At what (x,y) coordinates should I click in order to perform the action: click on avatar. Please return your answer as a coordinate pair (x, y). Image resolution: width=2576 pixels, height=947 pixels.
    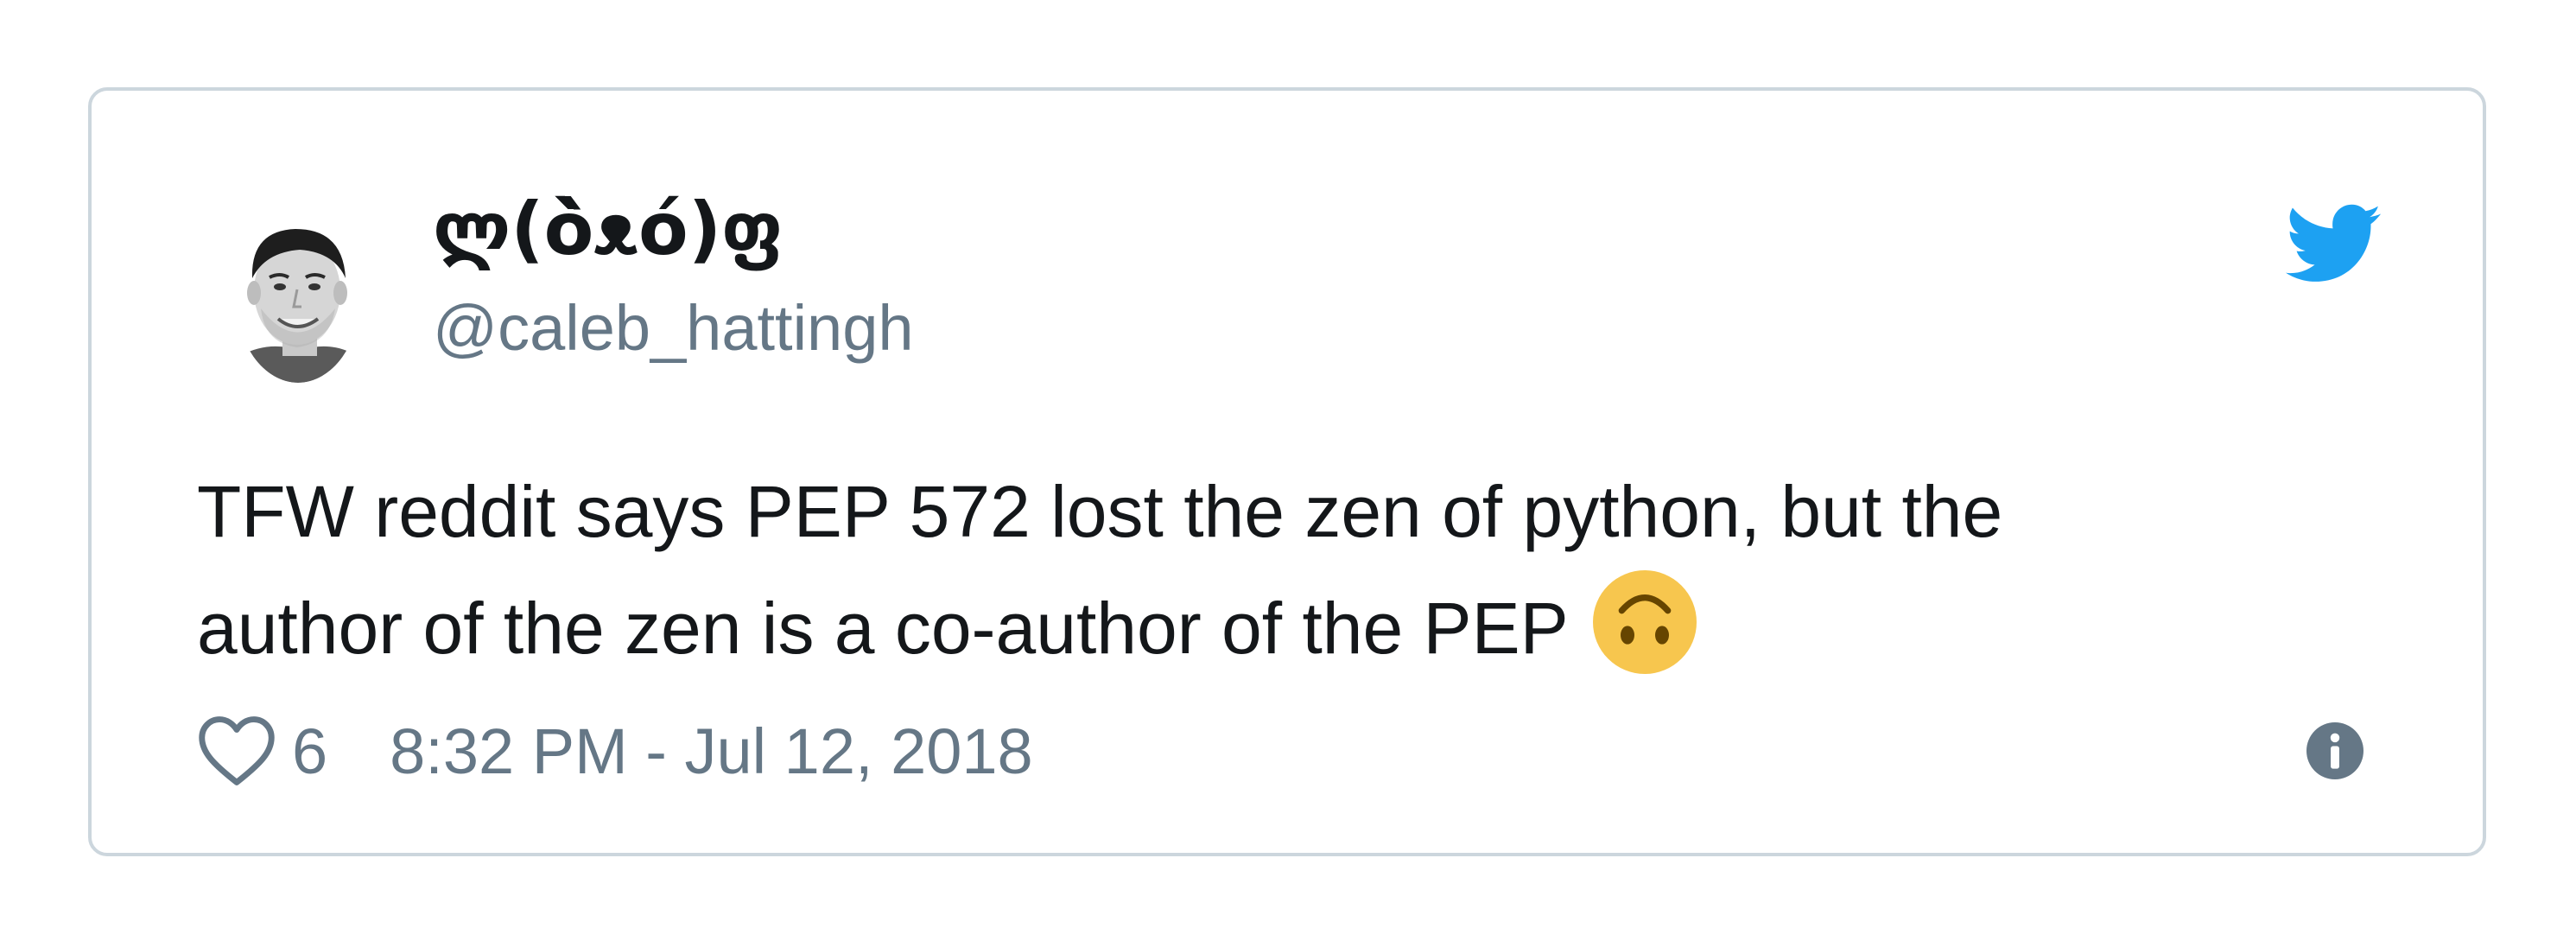
    Looking at the image, I should click on (298, 294).